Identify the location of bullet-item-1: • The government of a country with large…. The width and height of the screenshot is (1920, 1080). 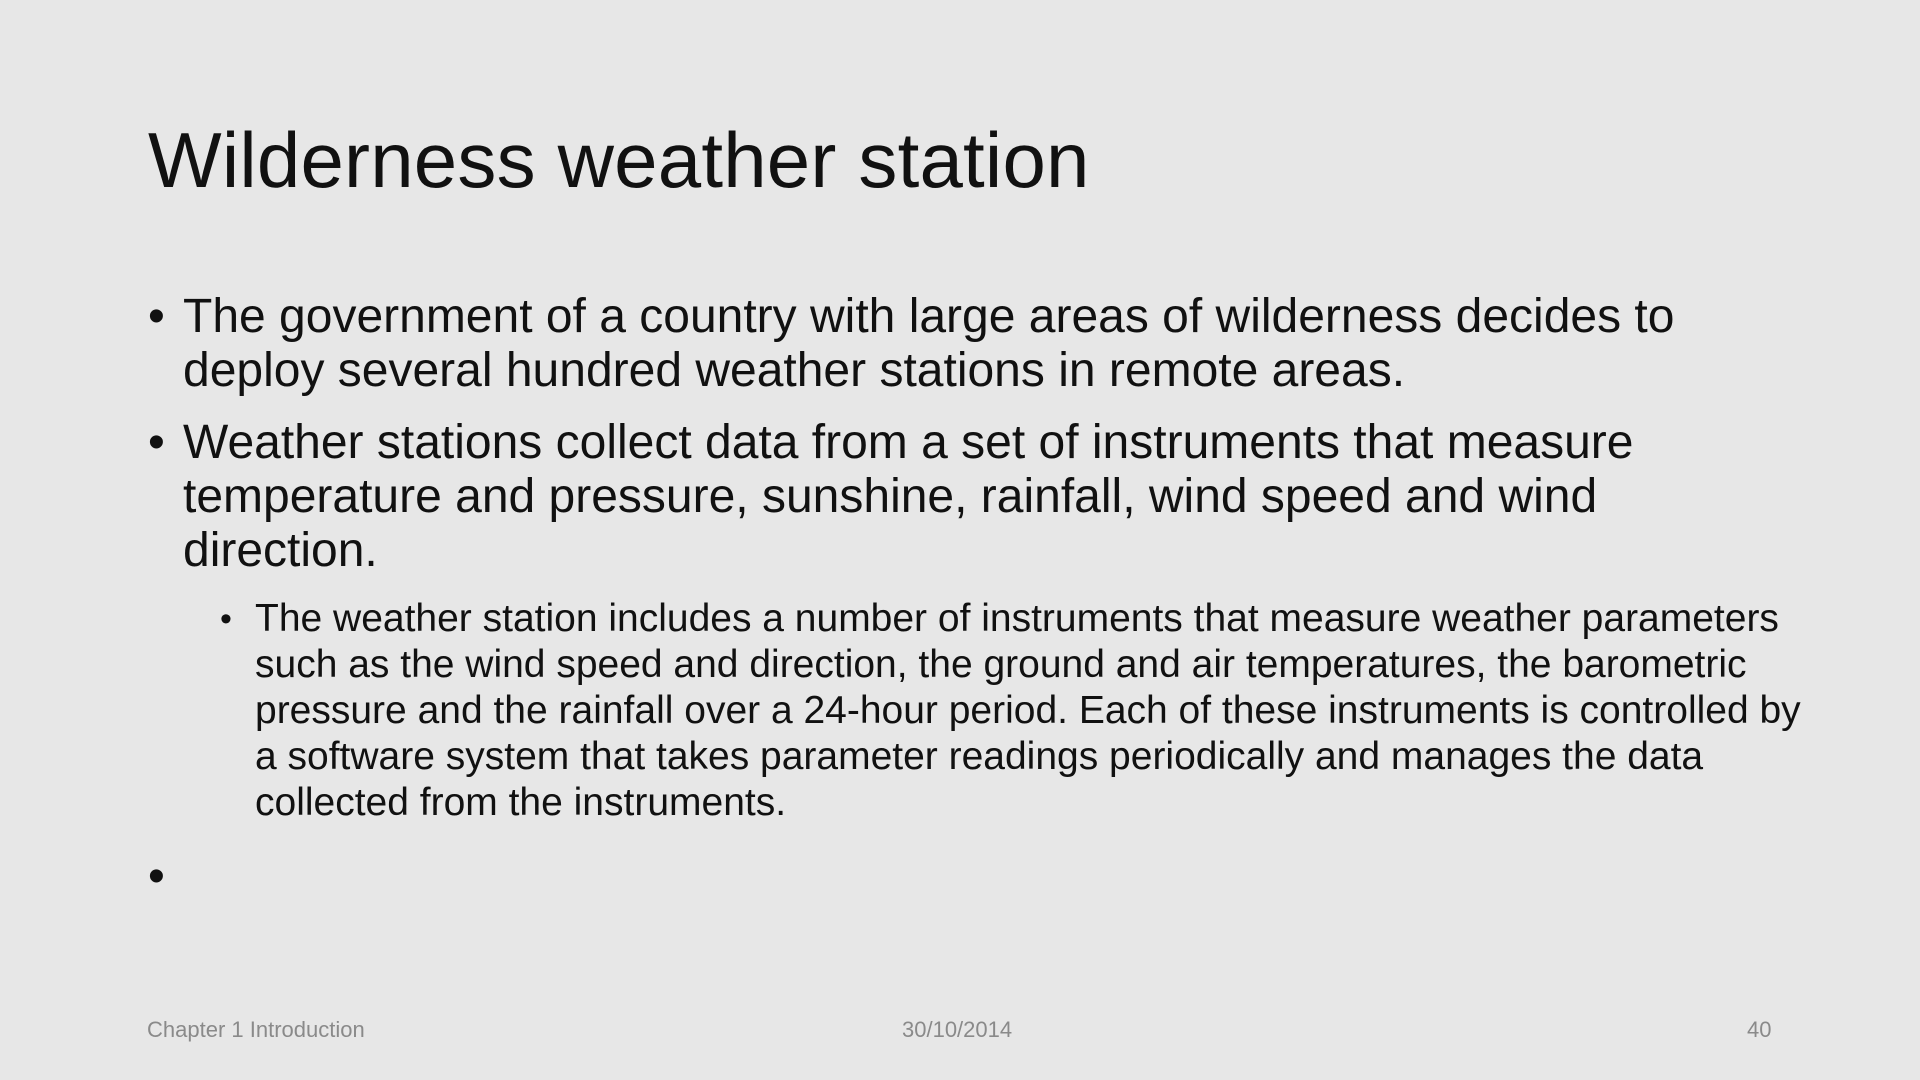
(968, 344).